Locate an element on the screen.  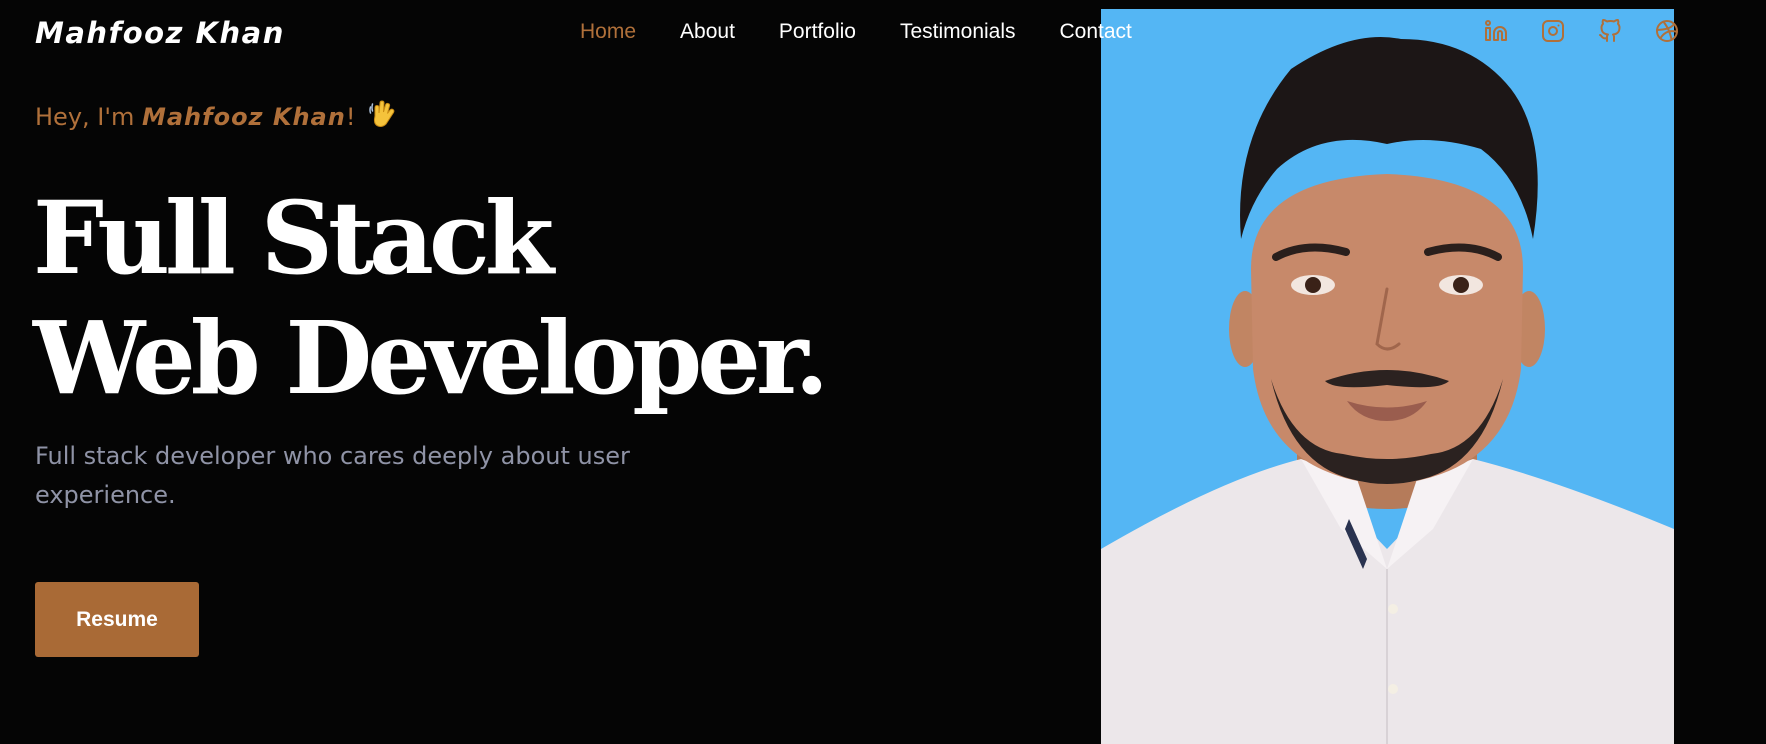
social-links is located at coordinates (1581, 31).